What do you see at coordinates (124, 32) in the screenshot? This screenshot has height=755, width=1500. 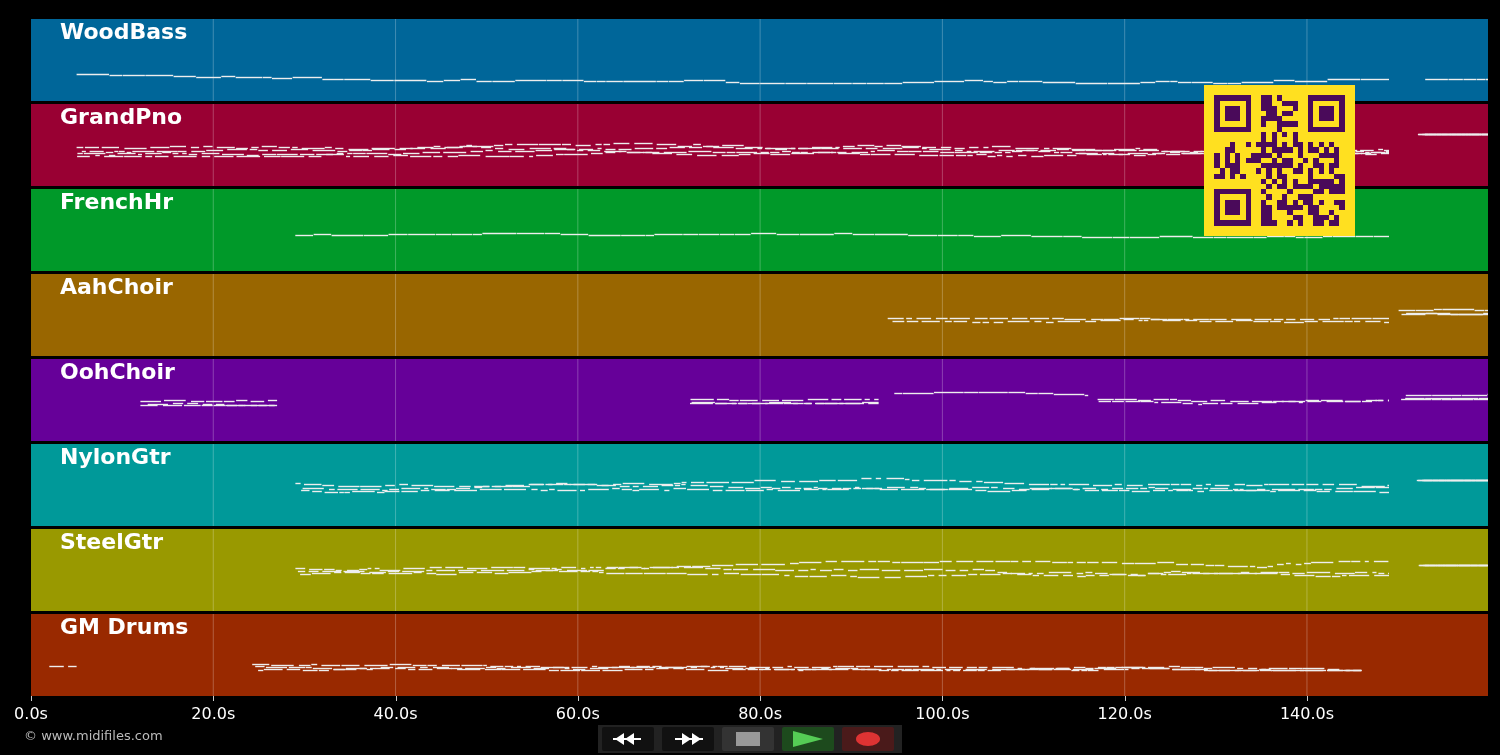 I see `track-name: WoodBass` at bounding box center [124, 32].